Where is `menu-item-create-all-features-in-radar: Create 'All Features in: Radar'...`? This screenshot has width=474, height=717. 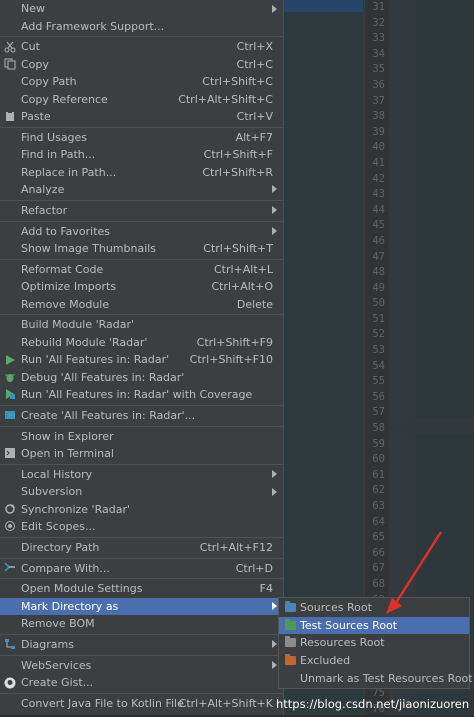
menu-item-create-all-features-in-radar: Create 'All Features in: Radar'... is located at coordinates (141, 415).